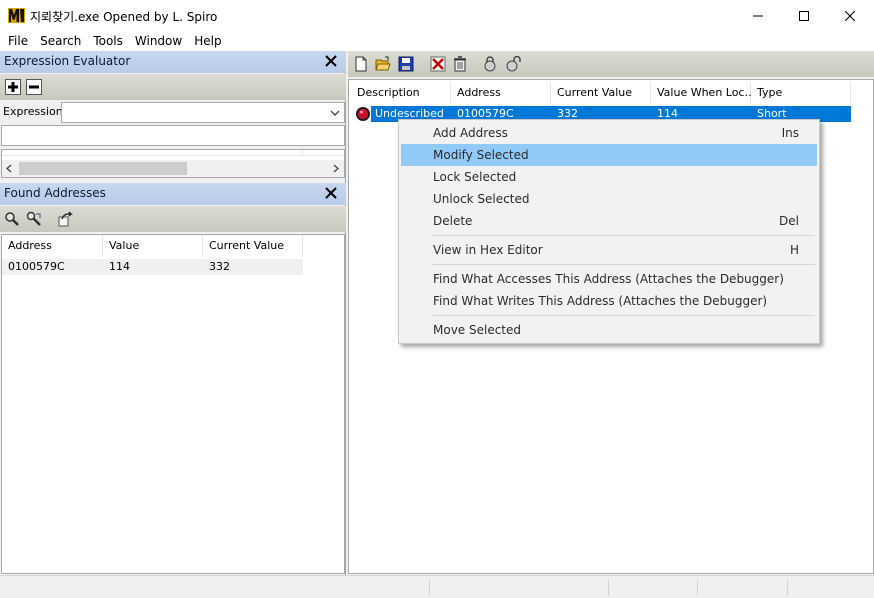  Describe the element at coordinates (173, 62) in the screenshot. I see `expression-evaluator-header: Expression Evaluator` at that location.